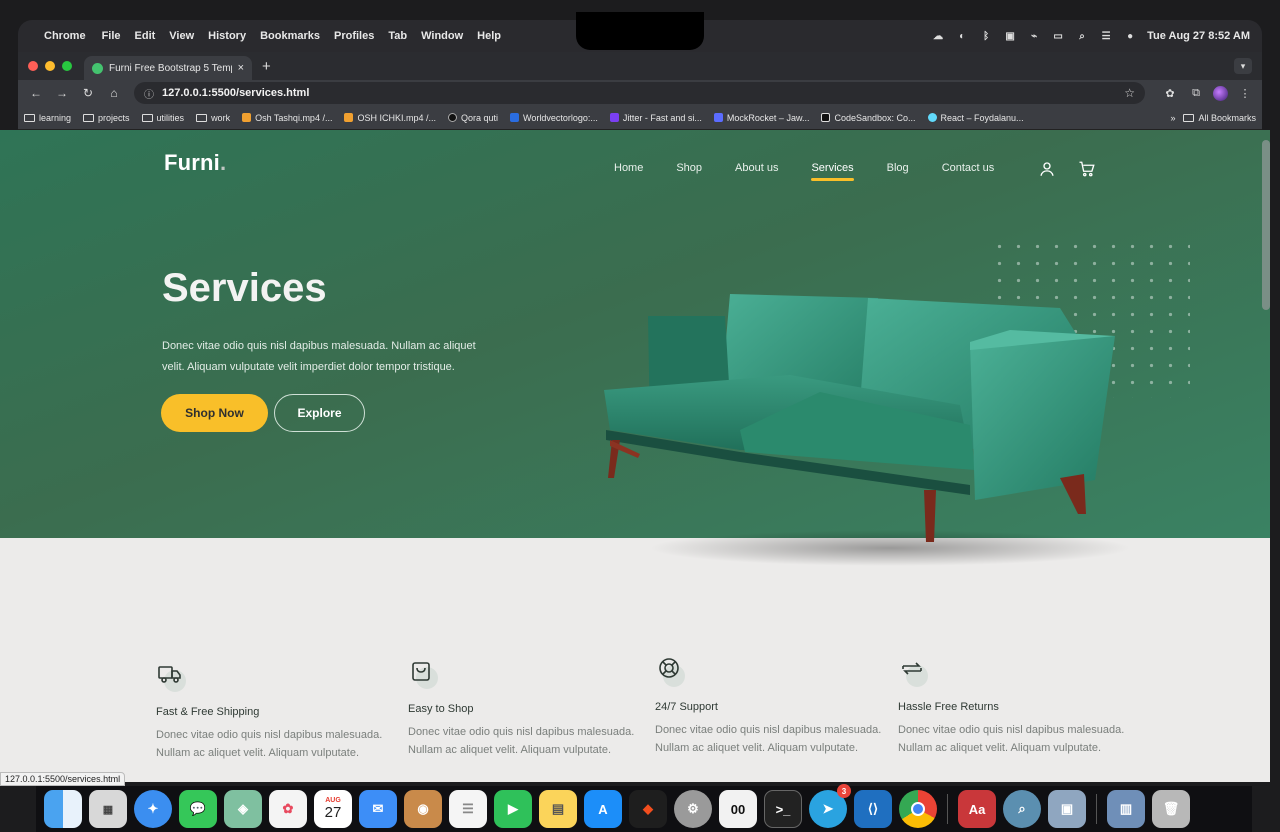  I want to click on extension-icon: ✿, so click(1170, 93).